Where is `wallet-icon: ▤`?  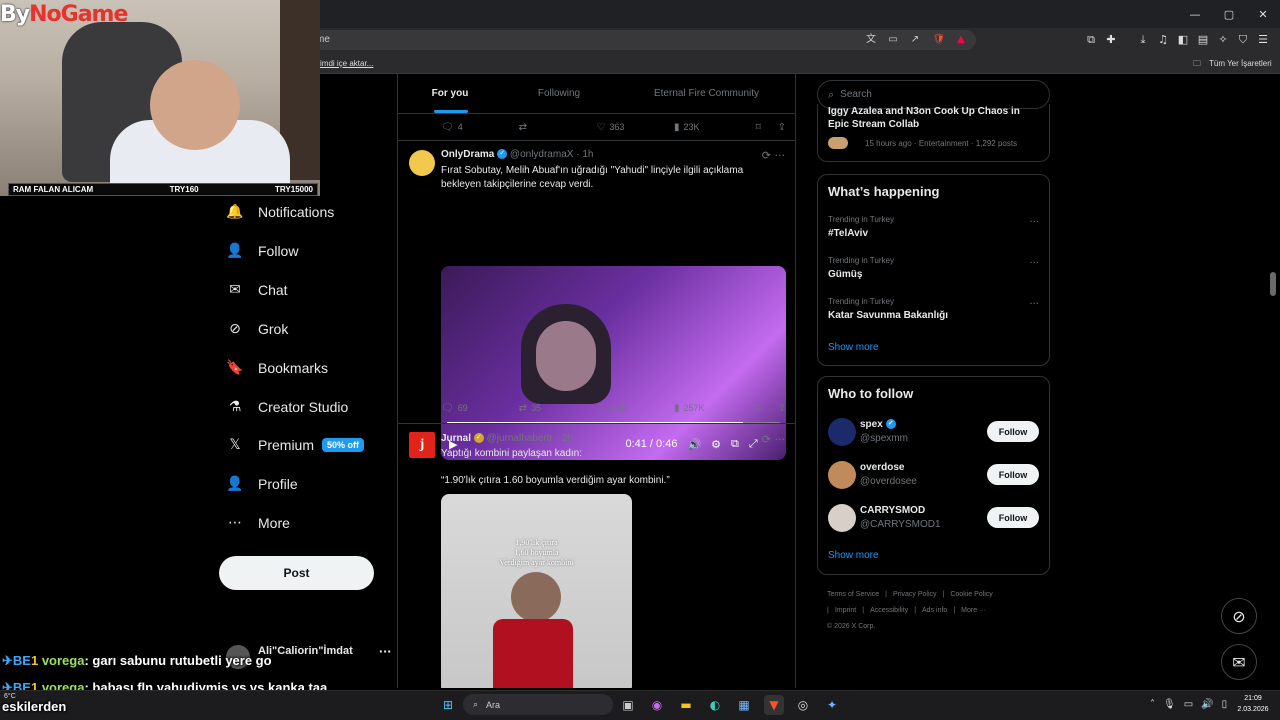
wallet-icon: ▤ is located at coordinates (1203, 40).